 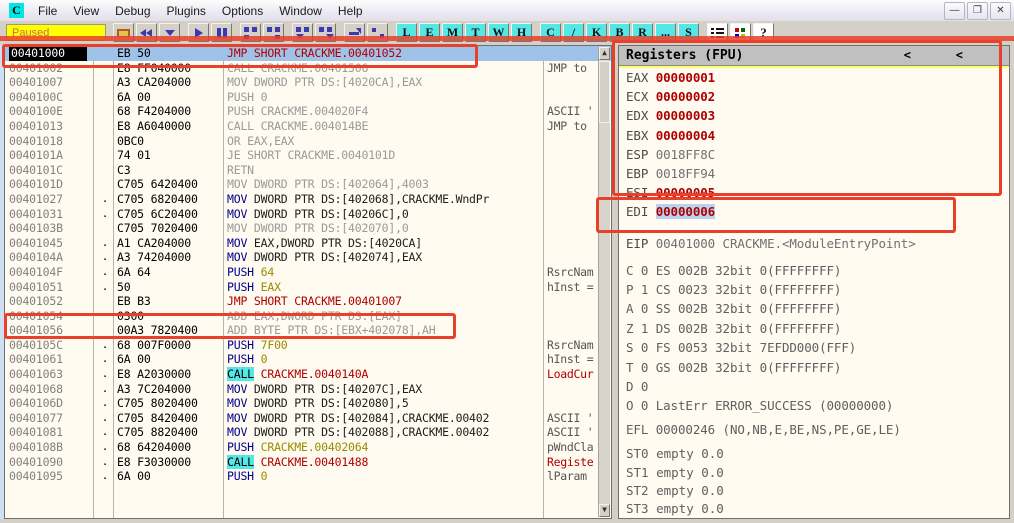 What do you see at coordinates (641, 308) in the screenshot?
I see `cpu-flag: A 0` at bounding box center [641, 308].